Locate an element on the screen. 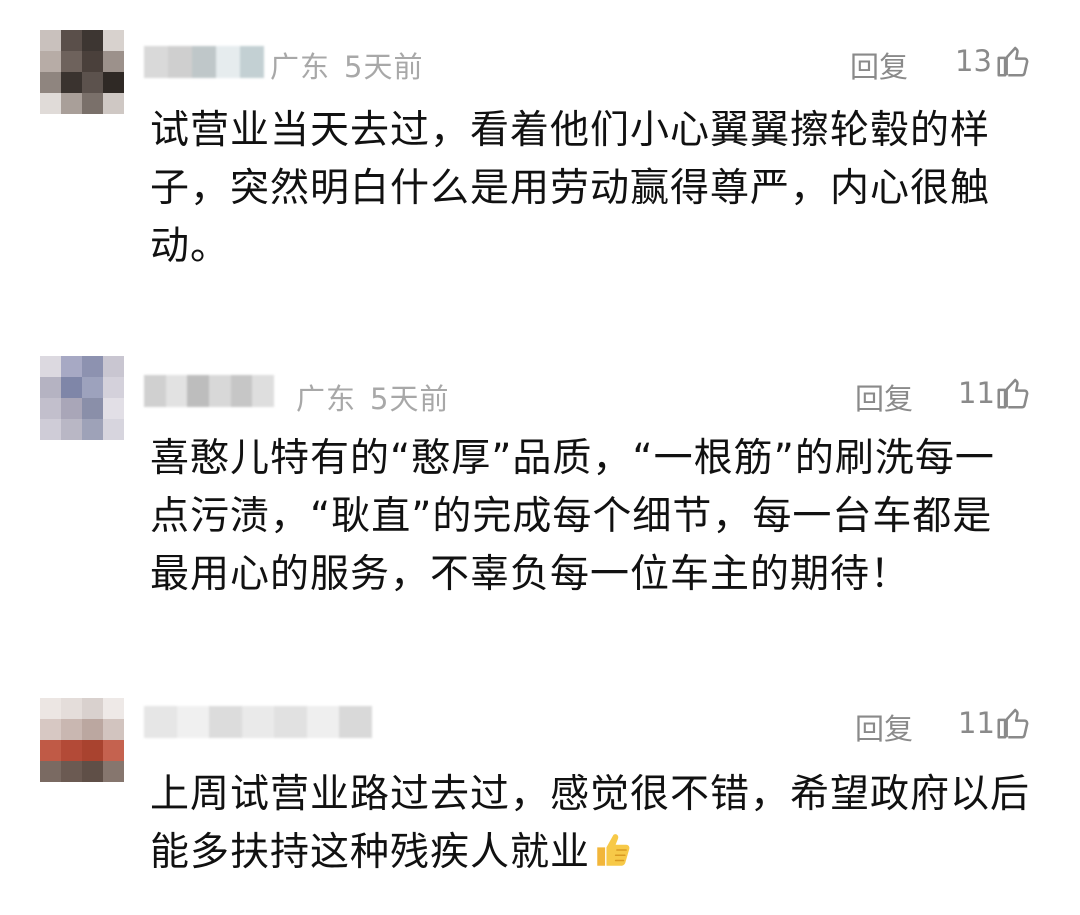 This screenshot has width=1080, height=915. comment-text-wrapper: 上周试营业路过去过，感觉很不错，希望政府以后能多扶持这种残疾人就业 is located at coordinates (590, 824).